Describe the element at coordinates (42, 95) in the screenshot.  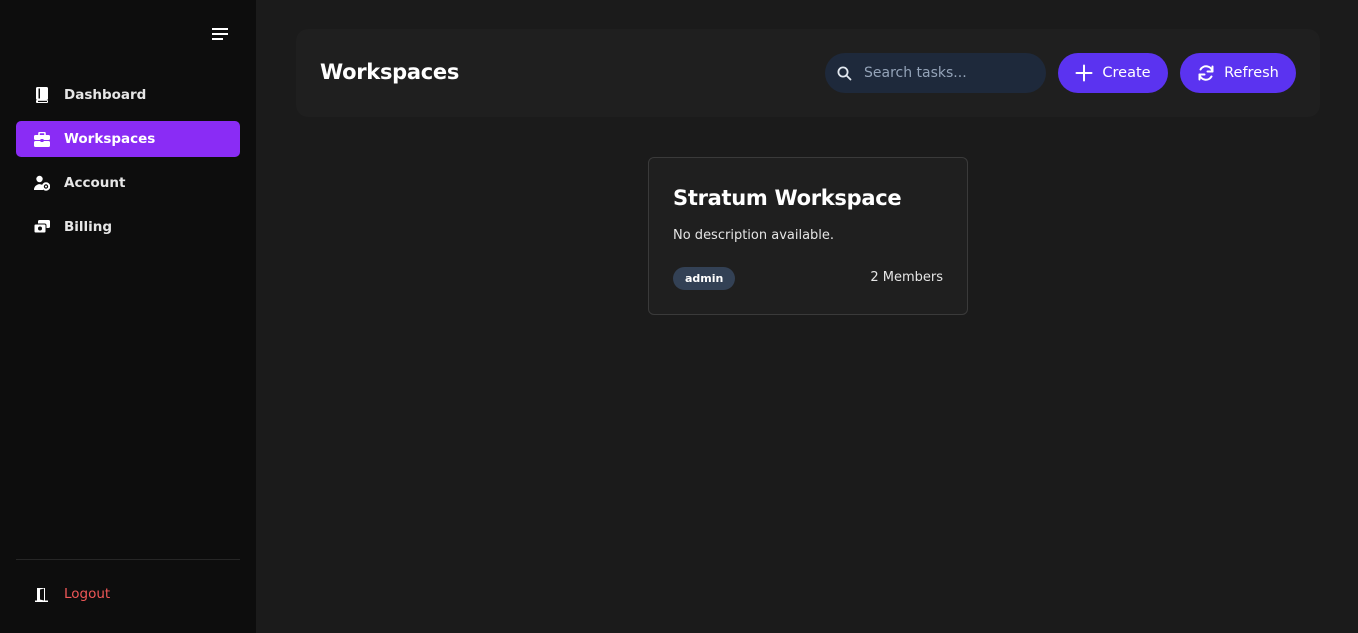
I see `book-icon` at that location.